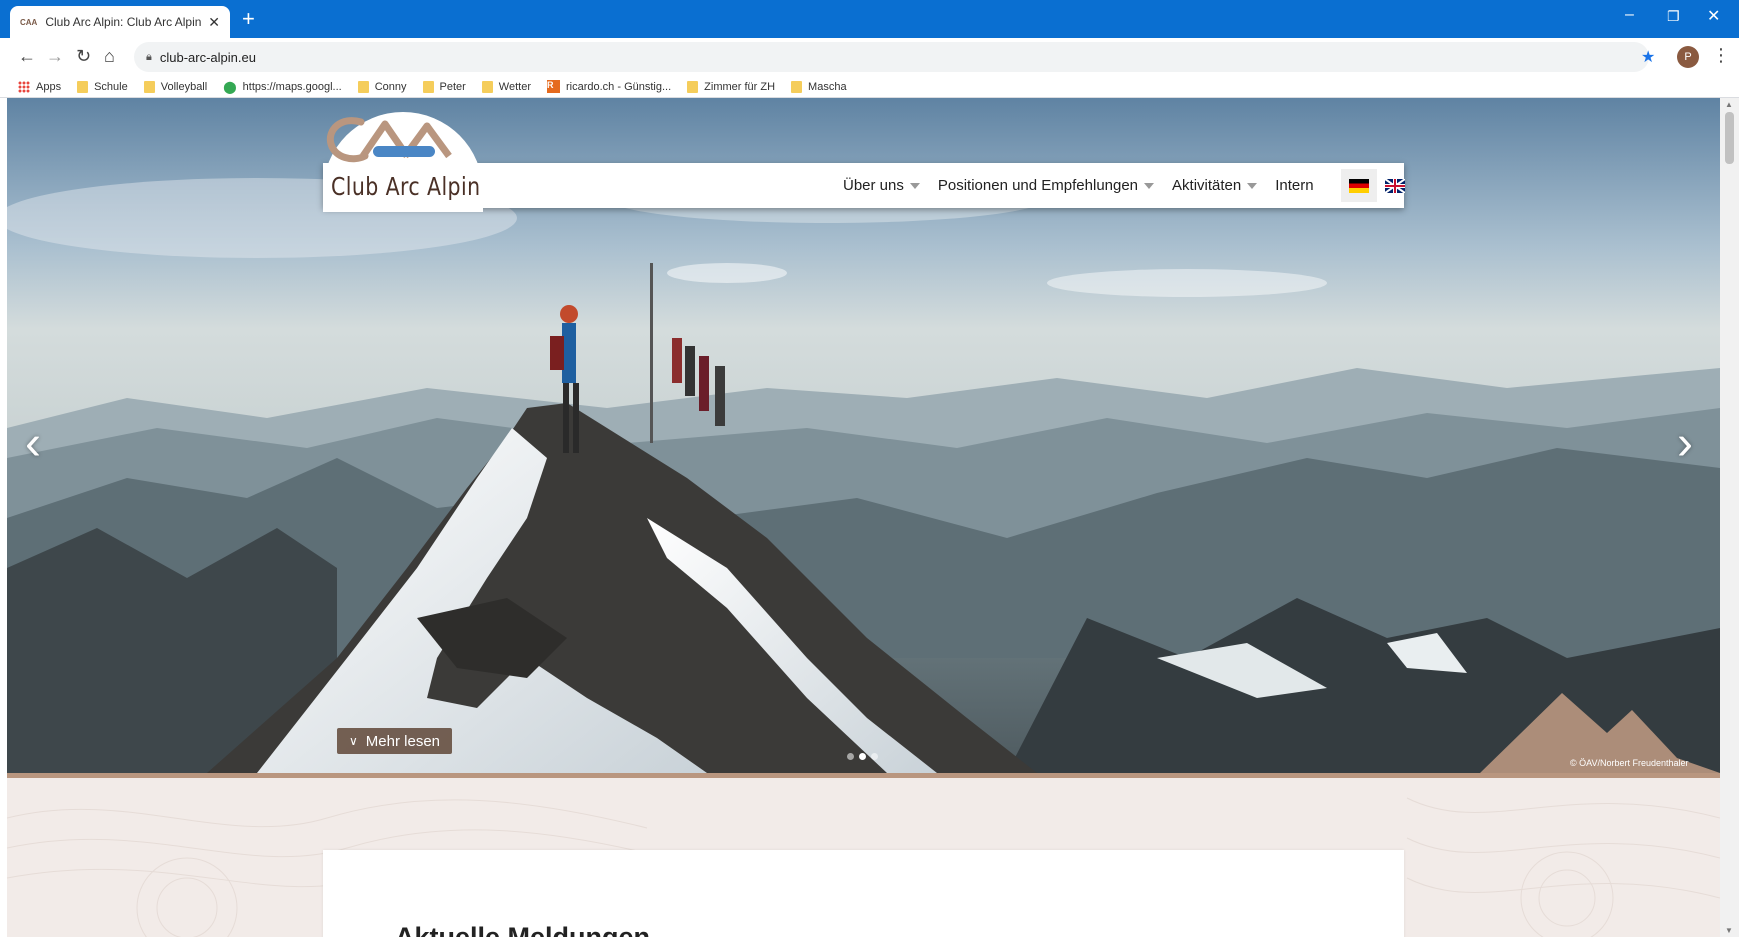 This screenshot has height=937, width=1739. I want to click on german-flag-icon, so click(1359, 185).